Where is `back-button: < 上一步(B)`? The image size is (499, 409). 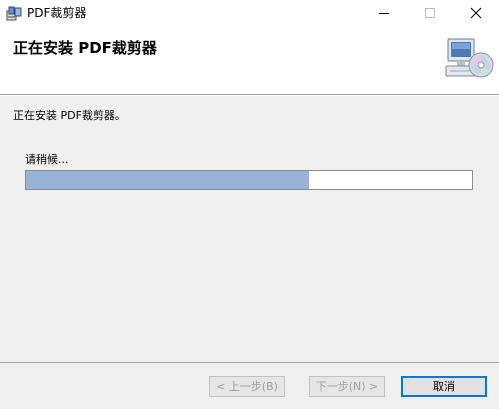 back-button: < 上一步(B) is located at coordinates (247, 386).